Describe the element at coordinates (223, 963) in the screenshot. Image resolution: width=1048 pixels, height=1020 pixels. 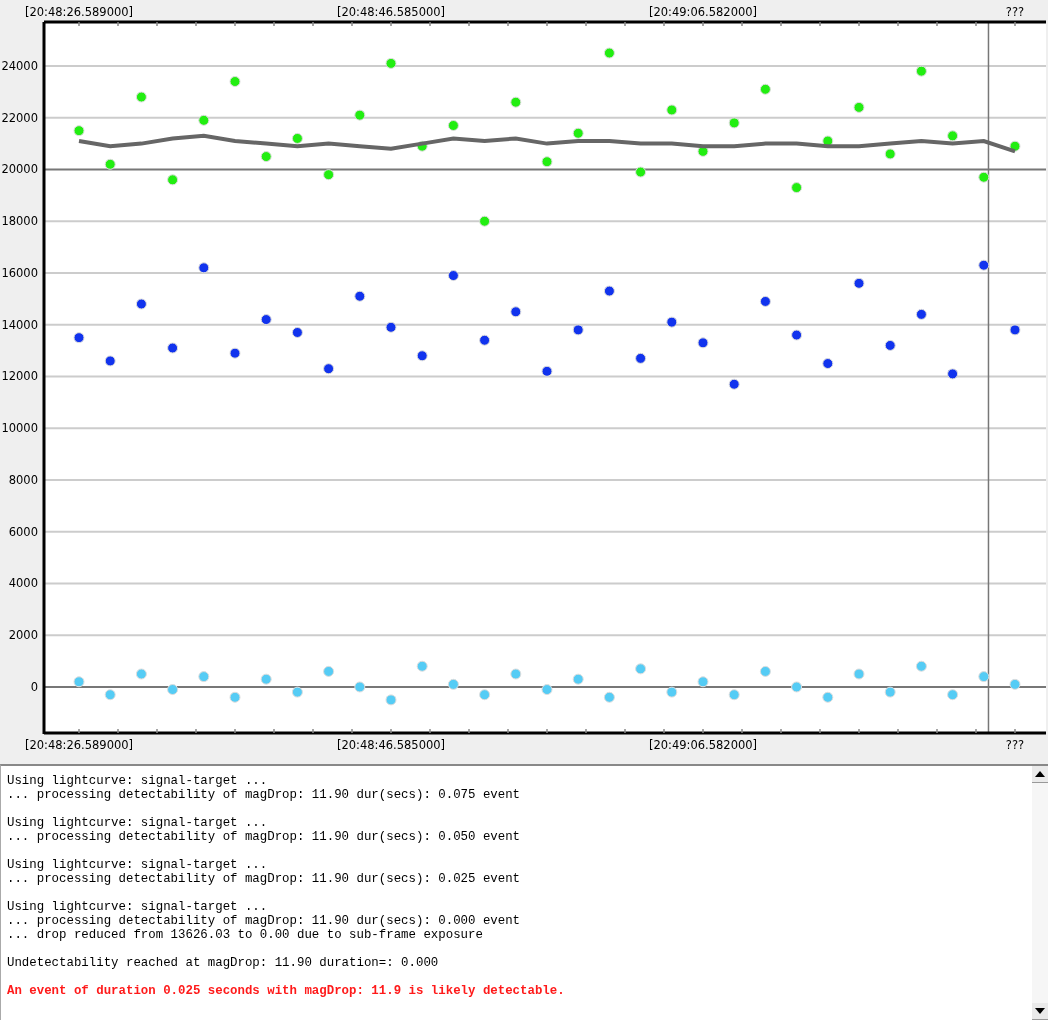
I see `log-line: Undetectability reached at magDrop: 11.90 duration=: 0.000` at that location.